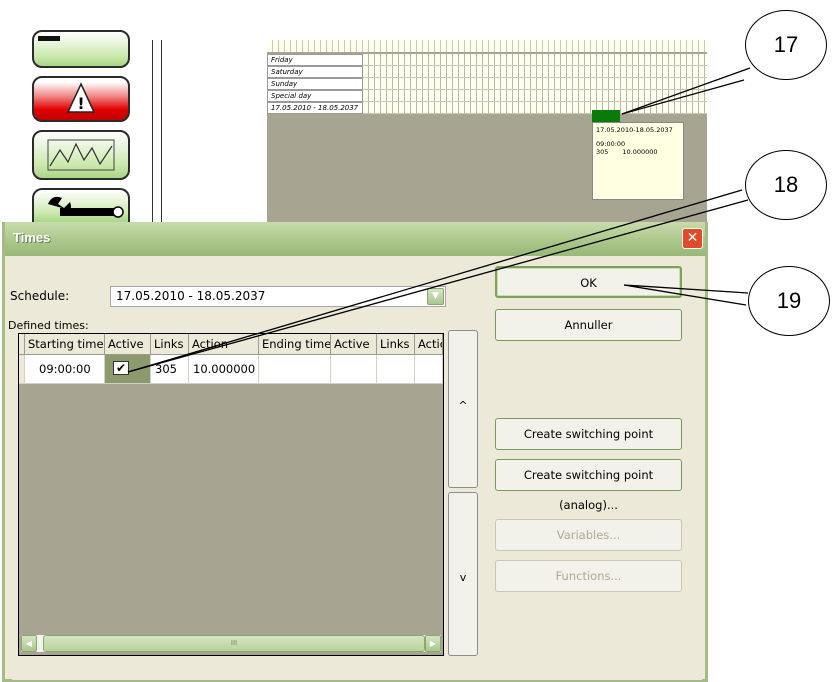  What do you see at coordinates (786, 185) in the screenshot?
I see `callout-18: 18` at bounding box center [786, 185].